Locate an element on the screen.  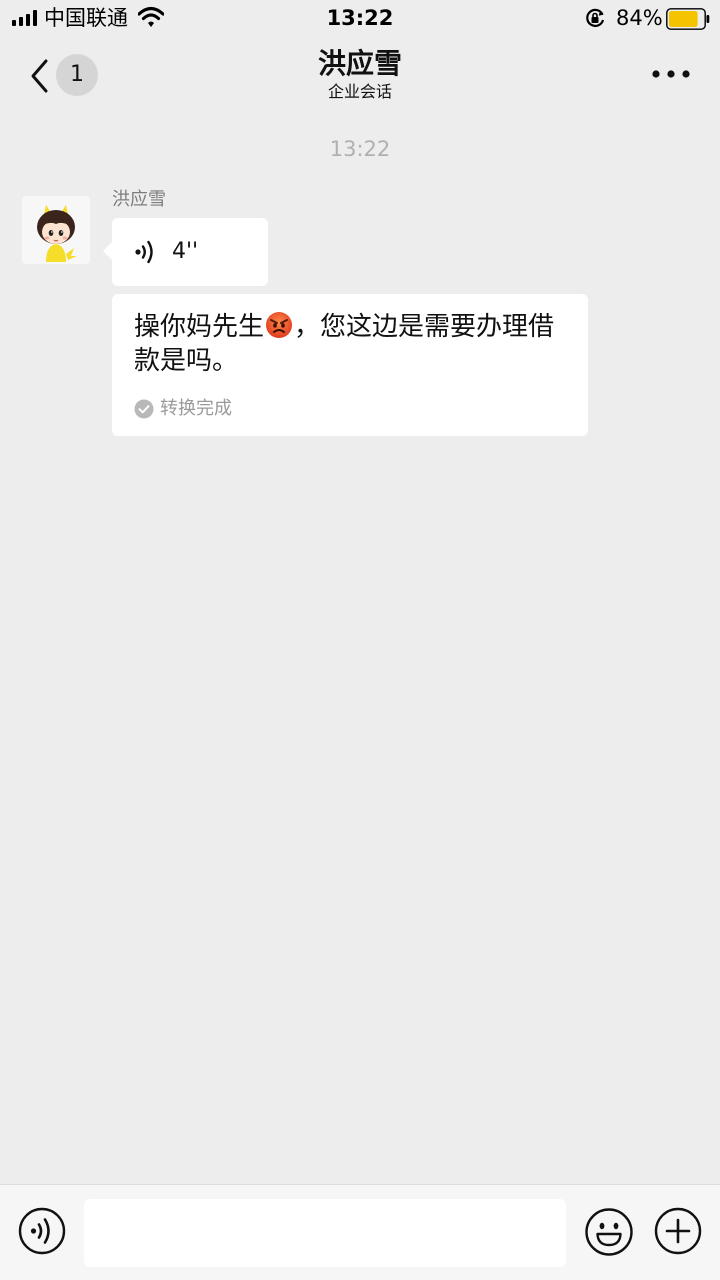
battery-icon is located at coordinates (688, 19).